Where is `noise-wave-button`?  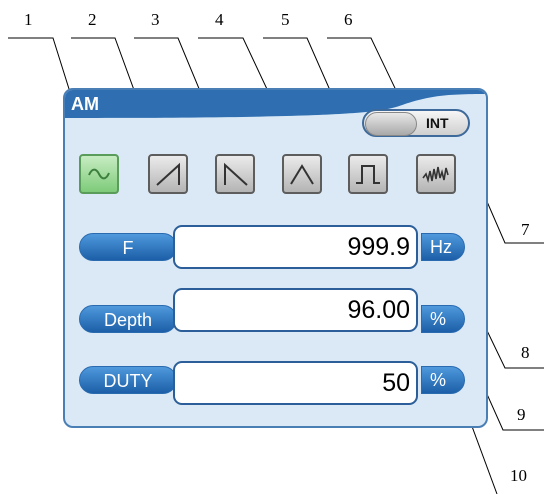
noise-wave-button is located at coordinates (436, 174).